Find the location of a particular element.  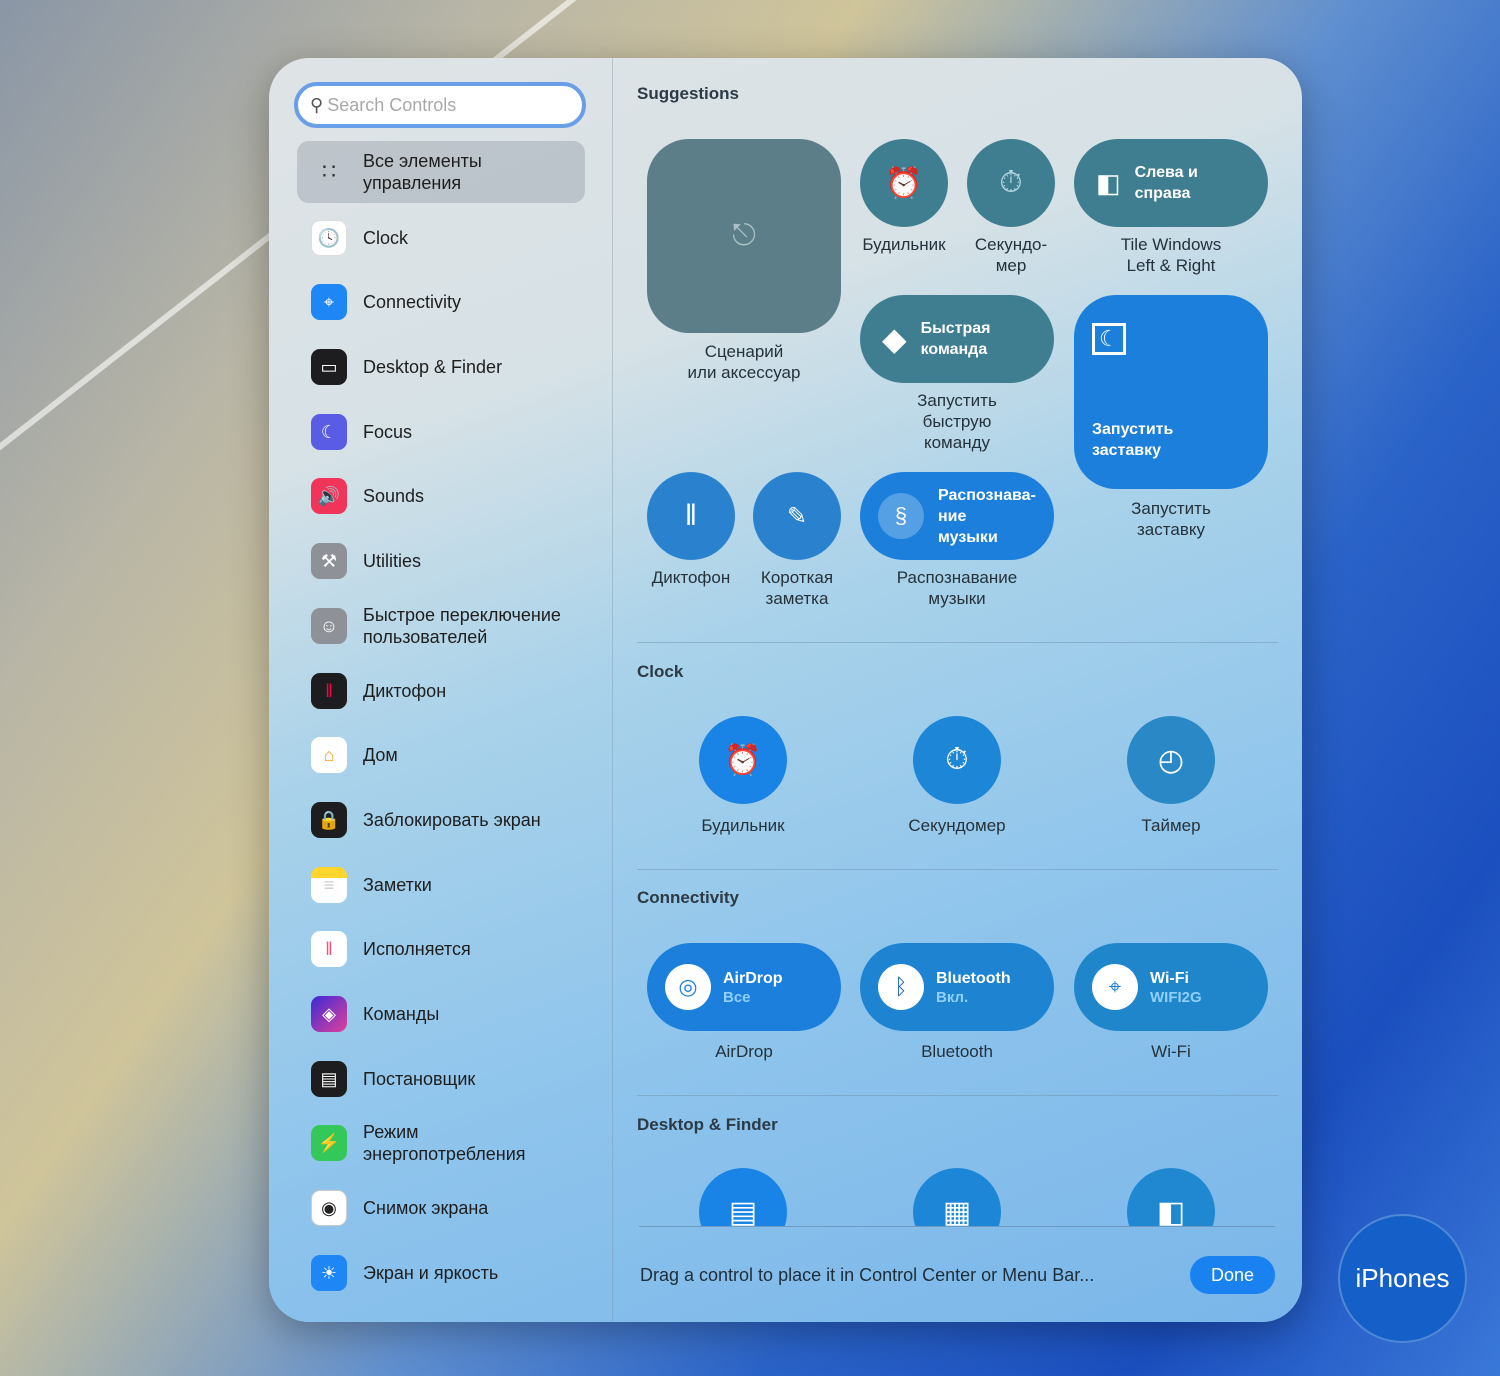

clock-alarm-tile: ⏰ is located at coordinates (743, 760).